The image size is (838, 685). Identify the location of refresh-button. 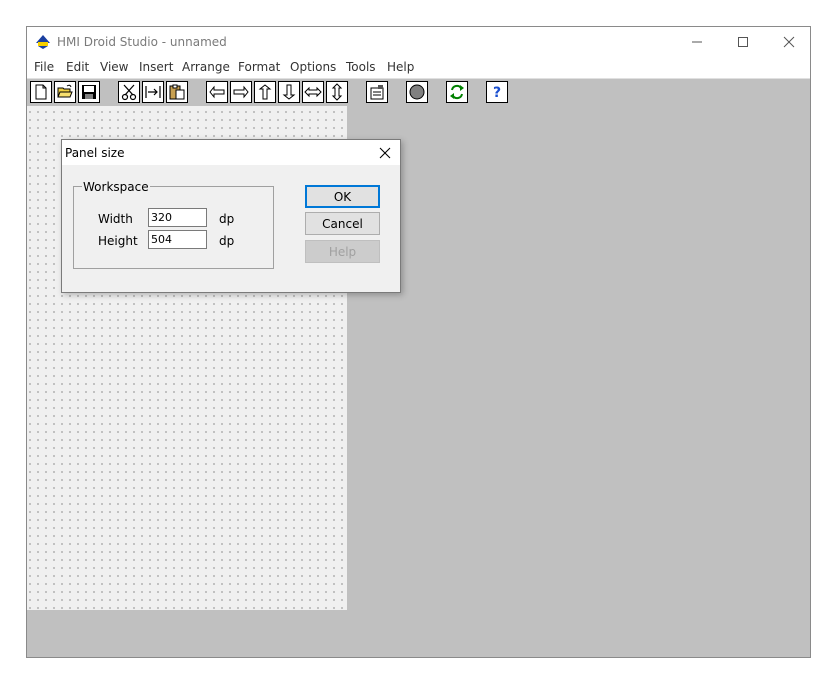
(457, 92).